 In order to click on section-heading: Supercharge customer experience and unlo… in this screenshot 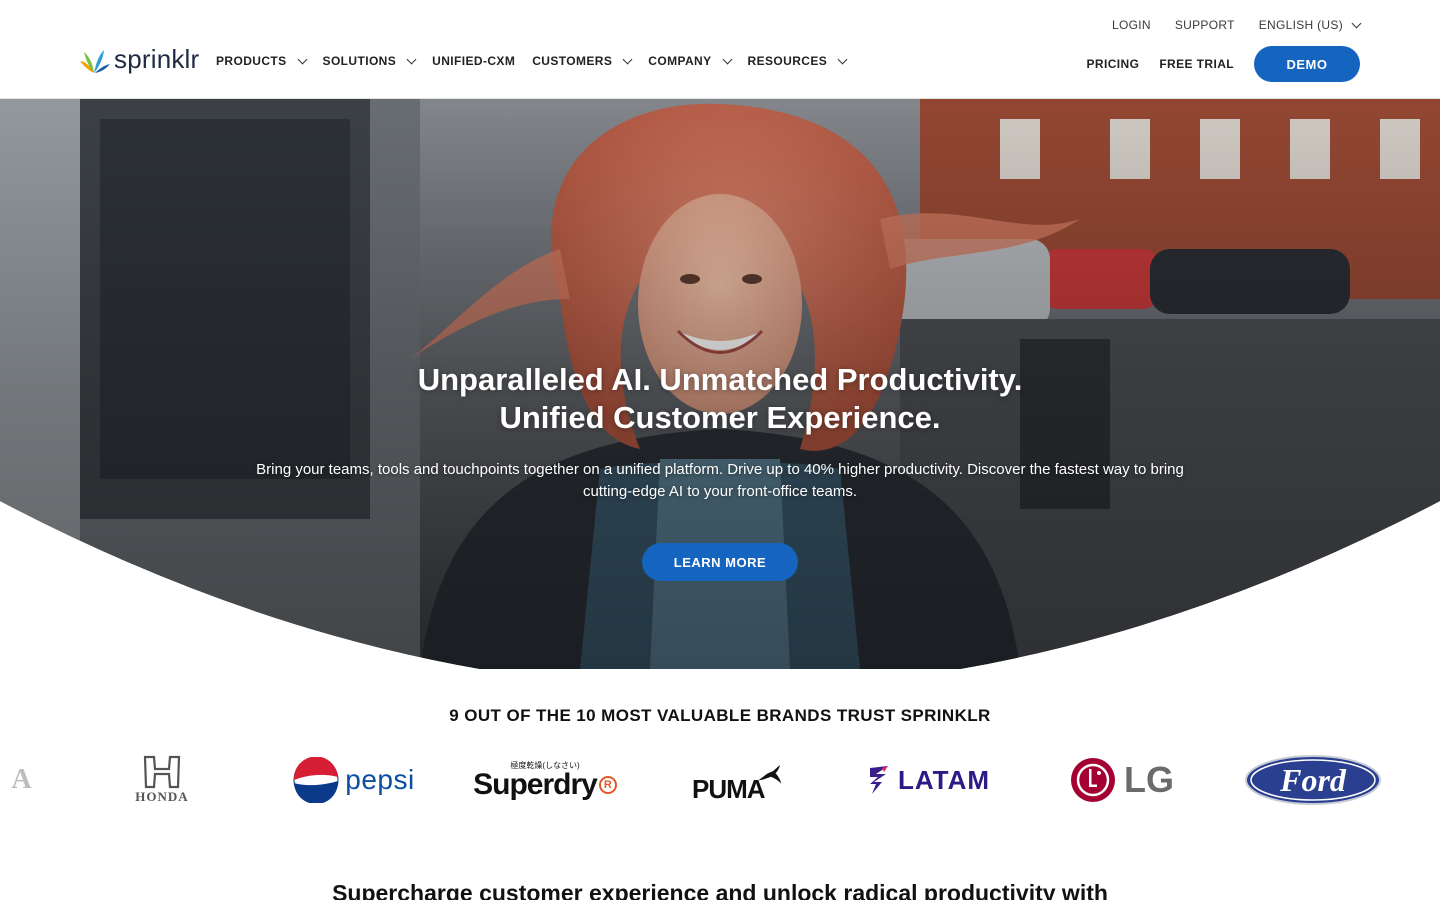, I will do `click(720, 890)`.